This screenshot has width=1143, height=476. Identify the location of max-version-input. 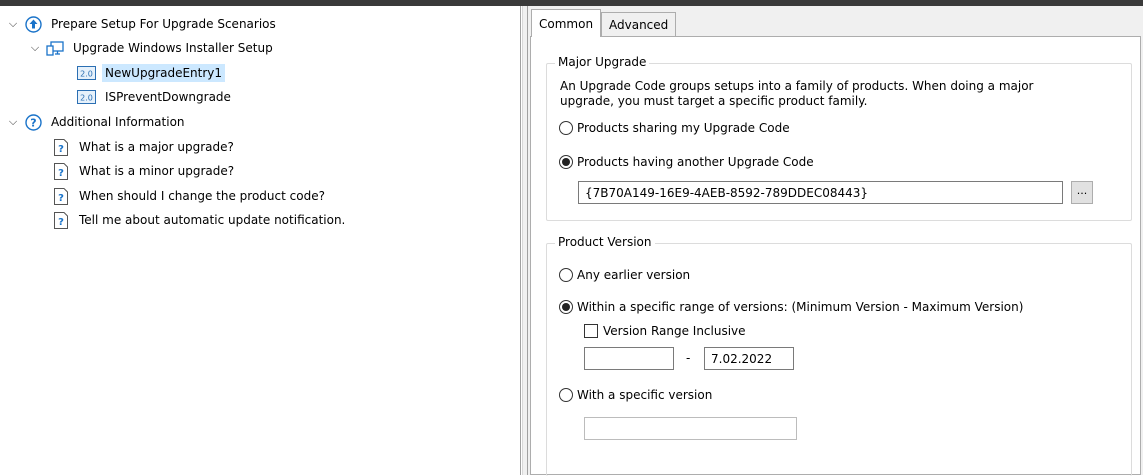
(749, 358).